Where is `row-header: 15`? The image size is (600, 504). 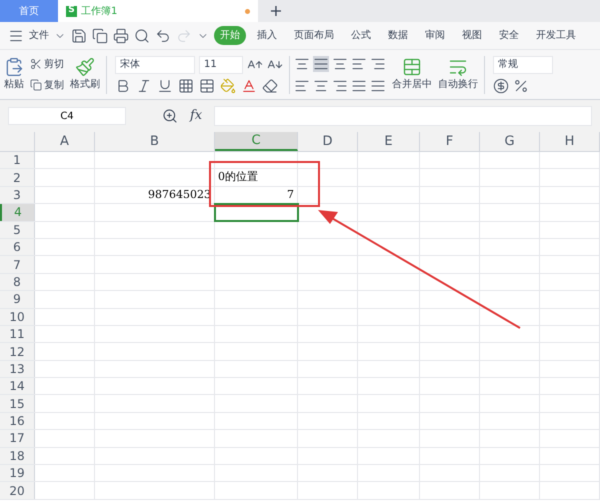
row-header: 15 is located at coordinates (17, 403).